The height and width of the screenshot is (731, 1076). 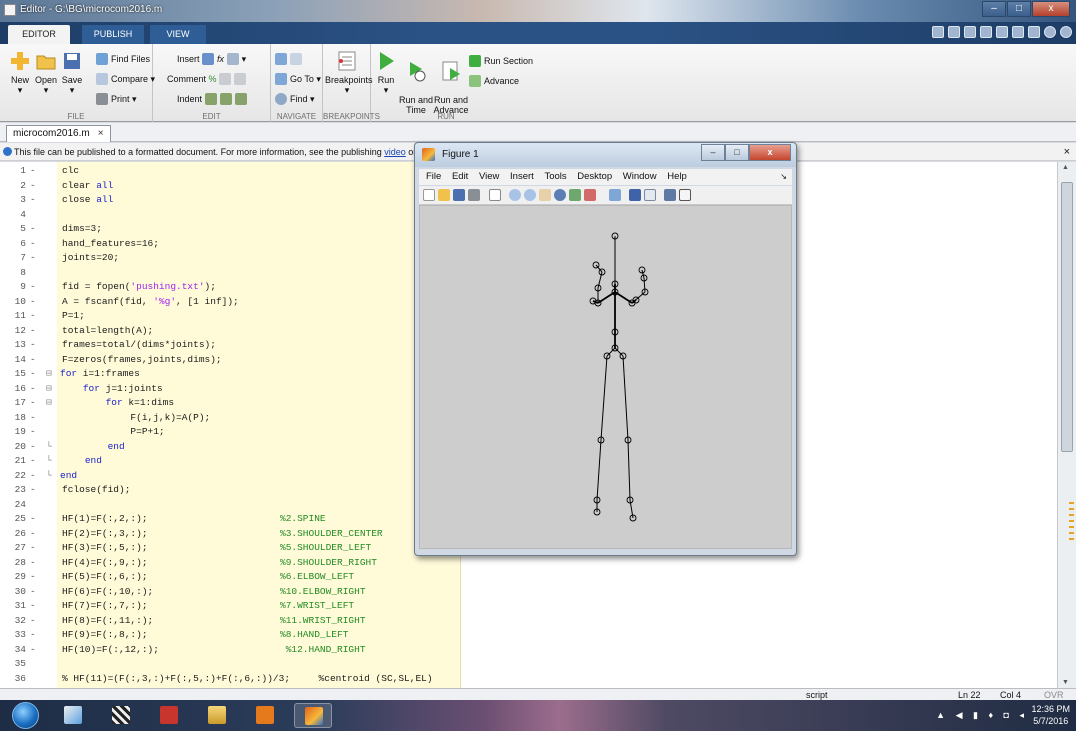 I want to click on indent-button: Indent, so click(x=213, y=99).